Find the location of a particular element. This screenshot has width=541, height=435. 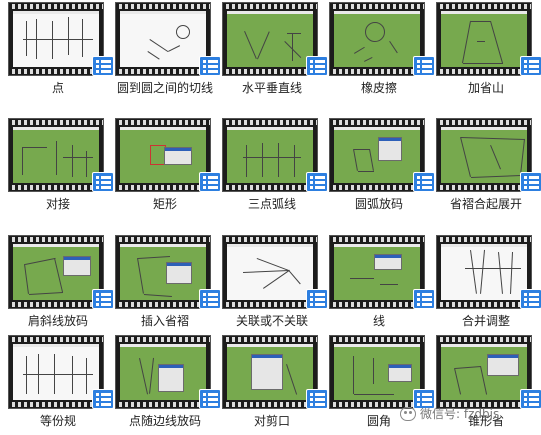

video-title: 对剪口 is located at coordinates (272, 421).